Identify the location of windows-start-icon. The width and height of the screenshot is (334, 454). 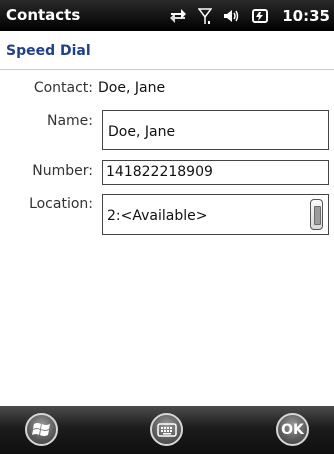
(40, 429).